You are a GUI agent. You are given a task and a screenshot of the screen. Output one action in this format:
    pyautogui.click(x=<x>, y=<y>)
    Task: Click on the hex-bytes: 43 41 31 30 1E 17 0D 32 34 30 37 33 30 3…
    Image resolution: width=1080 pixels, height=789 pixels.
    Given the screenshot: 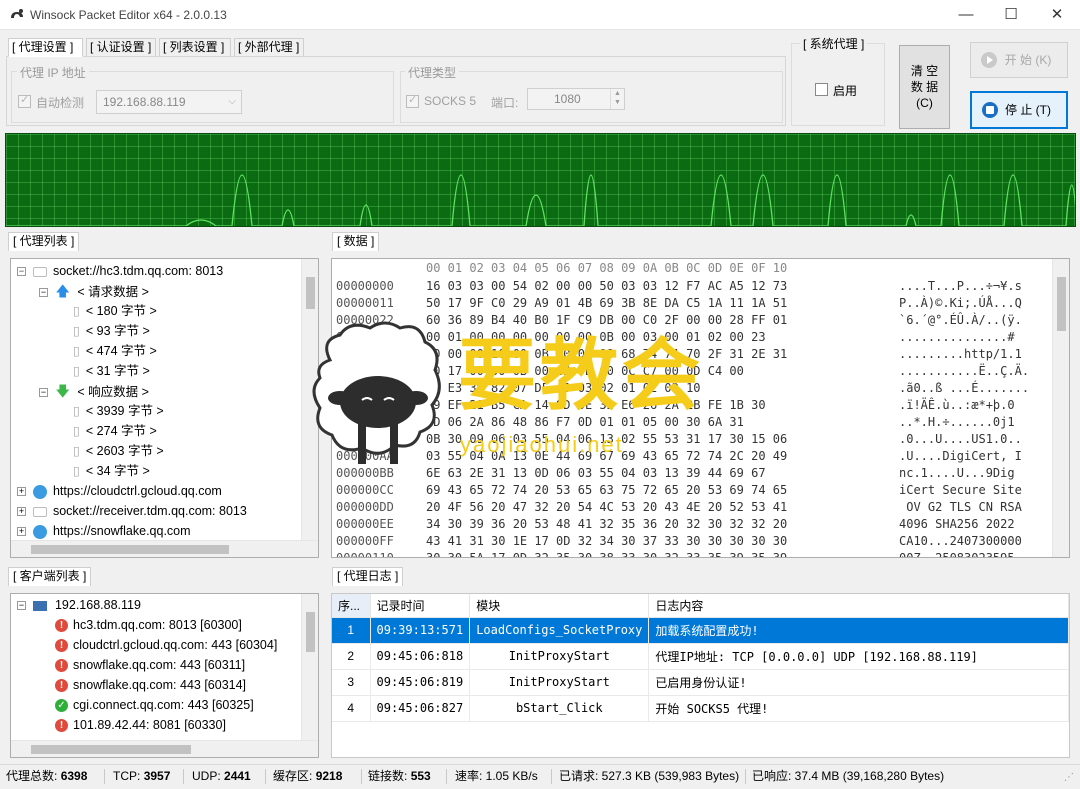 What is the action you would take?
    pyautogui.click(x=606, y=541)
    